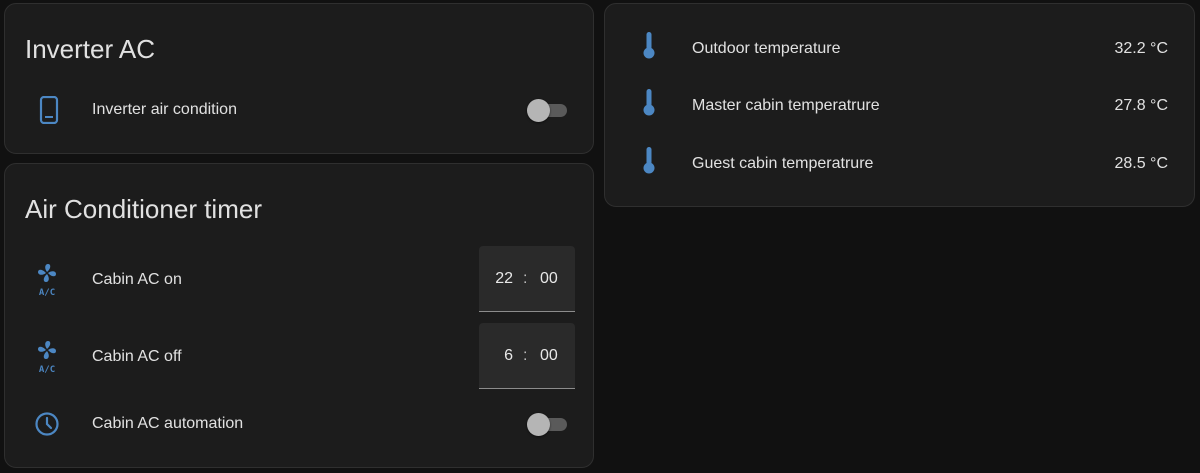 This screenshot has height=473, width=1200. Describe the element at coordinates (1141, 48) in the screenshot. I see `sensor-value: 32.2 °C` at that location.